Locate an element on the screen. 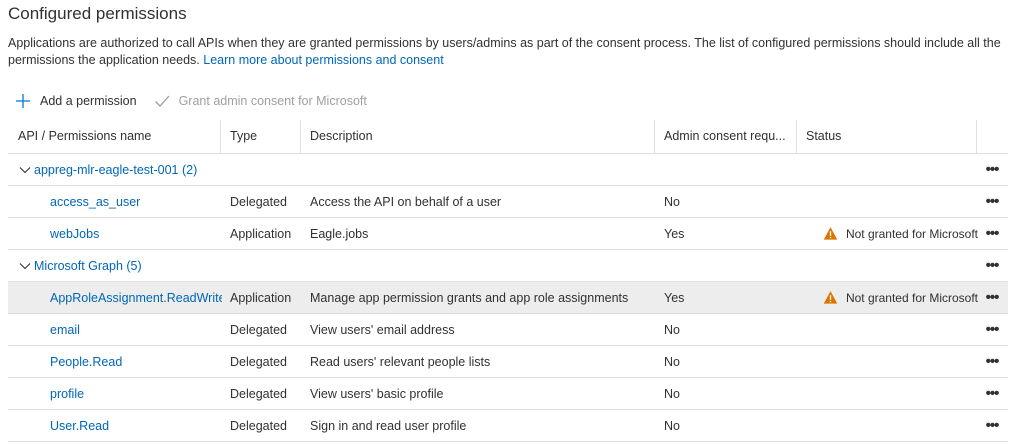 The height and width of the screenshot is (448, 1020). permission-description: Sign in and read user profile is located at coordinates (388, 426).